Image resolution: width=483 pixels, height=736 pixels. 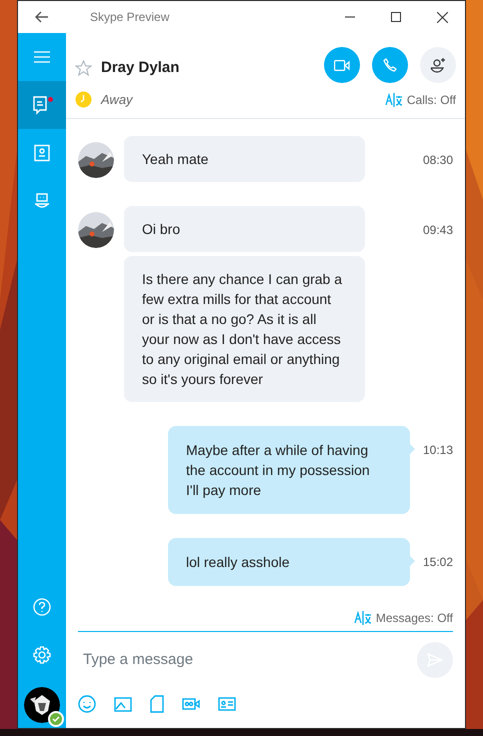 I want to click on message-bubble: Is there any chance I can grab a few extra mills for that account or is that a no go? As it is all your now as I don't have access to any original email or anything so it's yours forever, so click(x=244, y=329).